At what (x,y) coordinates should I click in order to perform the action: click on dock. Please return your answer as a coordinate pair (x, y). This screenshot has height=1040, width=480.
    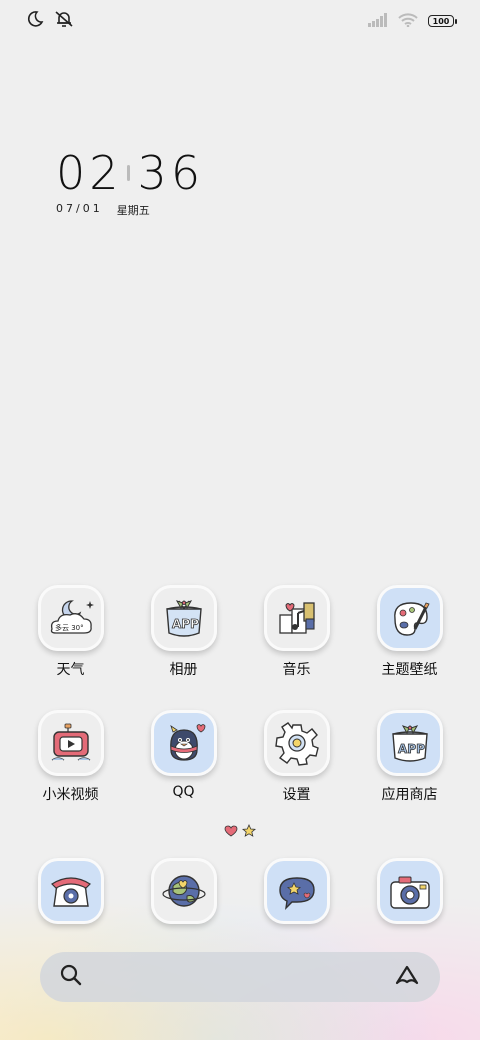
    Looking at the image, I should click on (240, 891).